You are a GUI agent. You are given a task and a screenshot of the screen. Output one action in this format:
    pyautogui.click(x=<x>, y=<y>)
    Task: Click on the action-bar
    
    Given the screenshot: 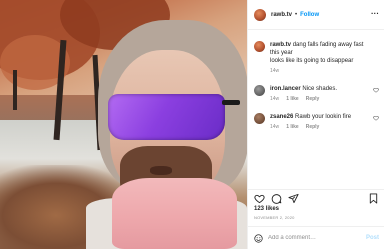 What is the action you would take?
    pyautogui.click(x=316, y=196)
    